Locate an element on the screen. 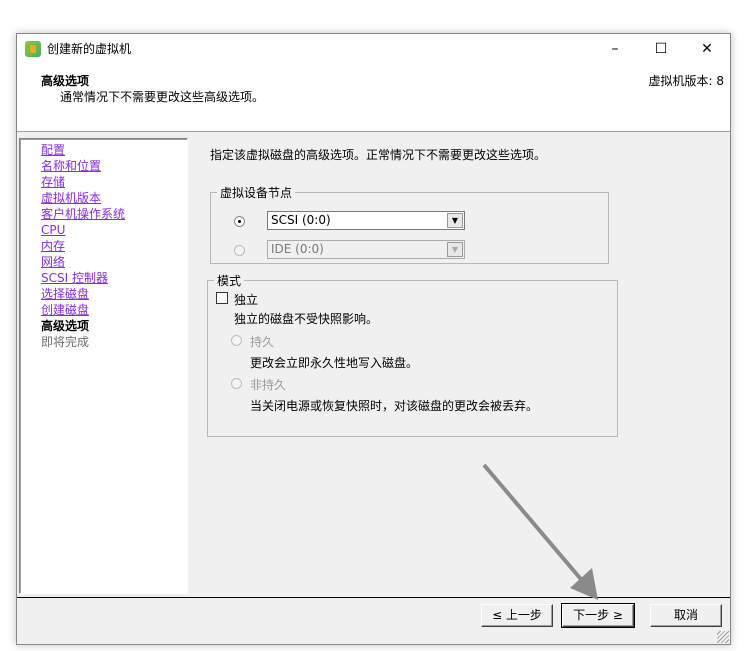 The height and width of the screenshot is (651, 754). annotation-arrow-shaft is located at coordinates (534, 524).